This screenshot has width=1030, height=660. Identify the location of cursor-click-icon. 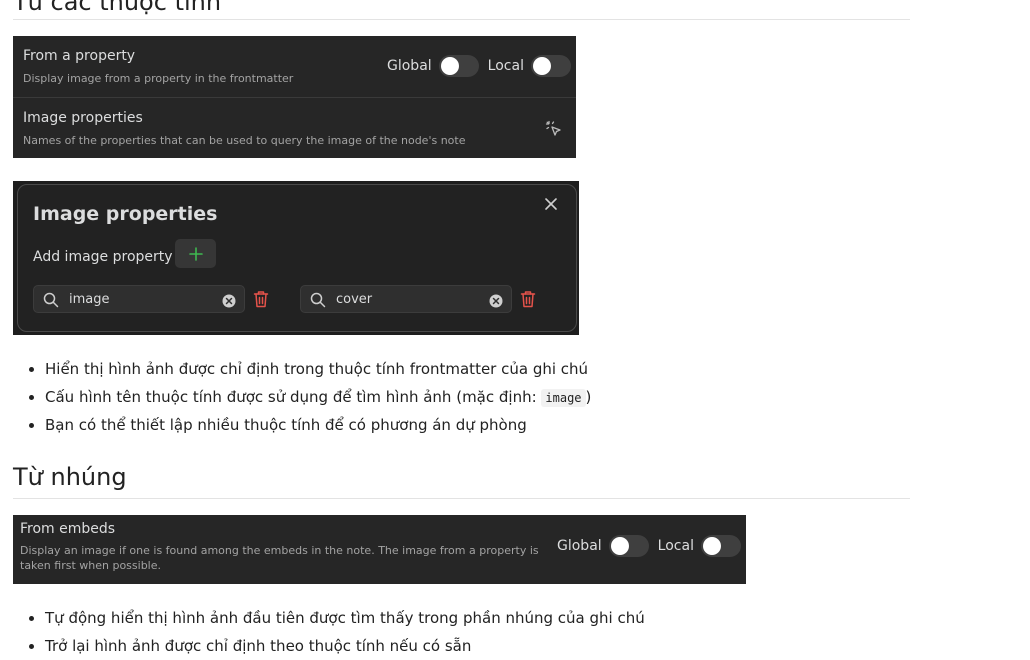
(554, 131).